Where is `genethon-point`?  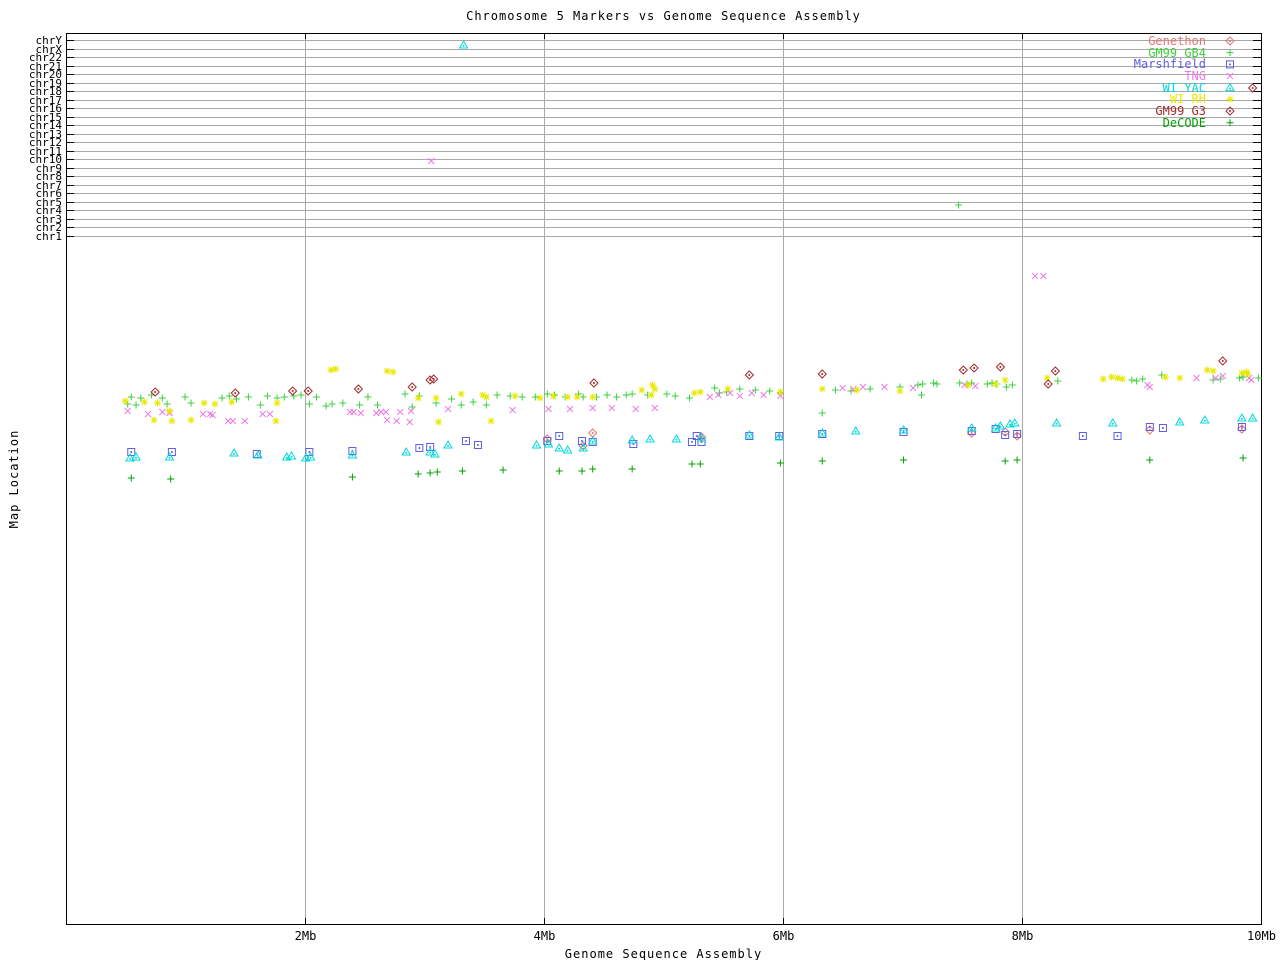
genethon-point is located at coordinates (593, 433).